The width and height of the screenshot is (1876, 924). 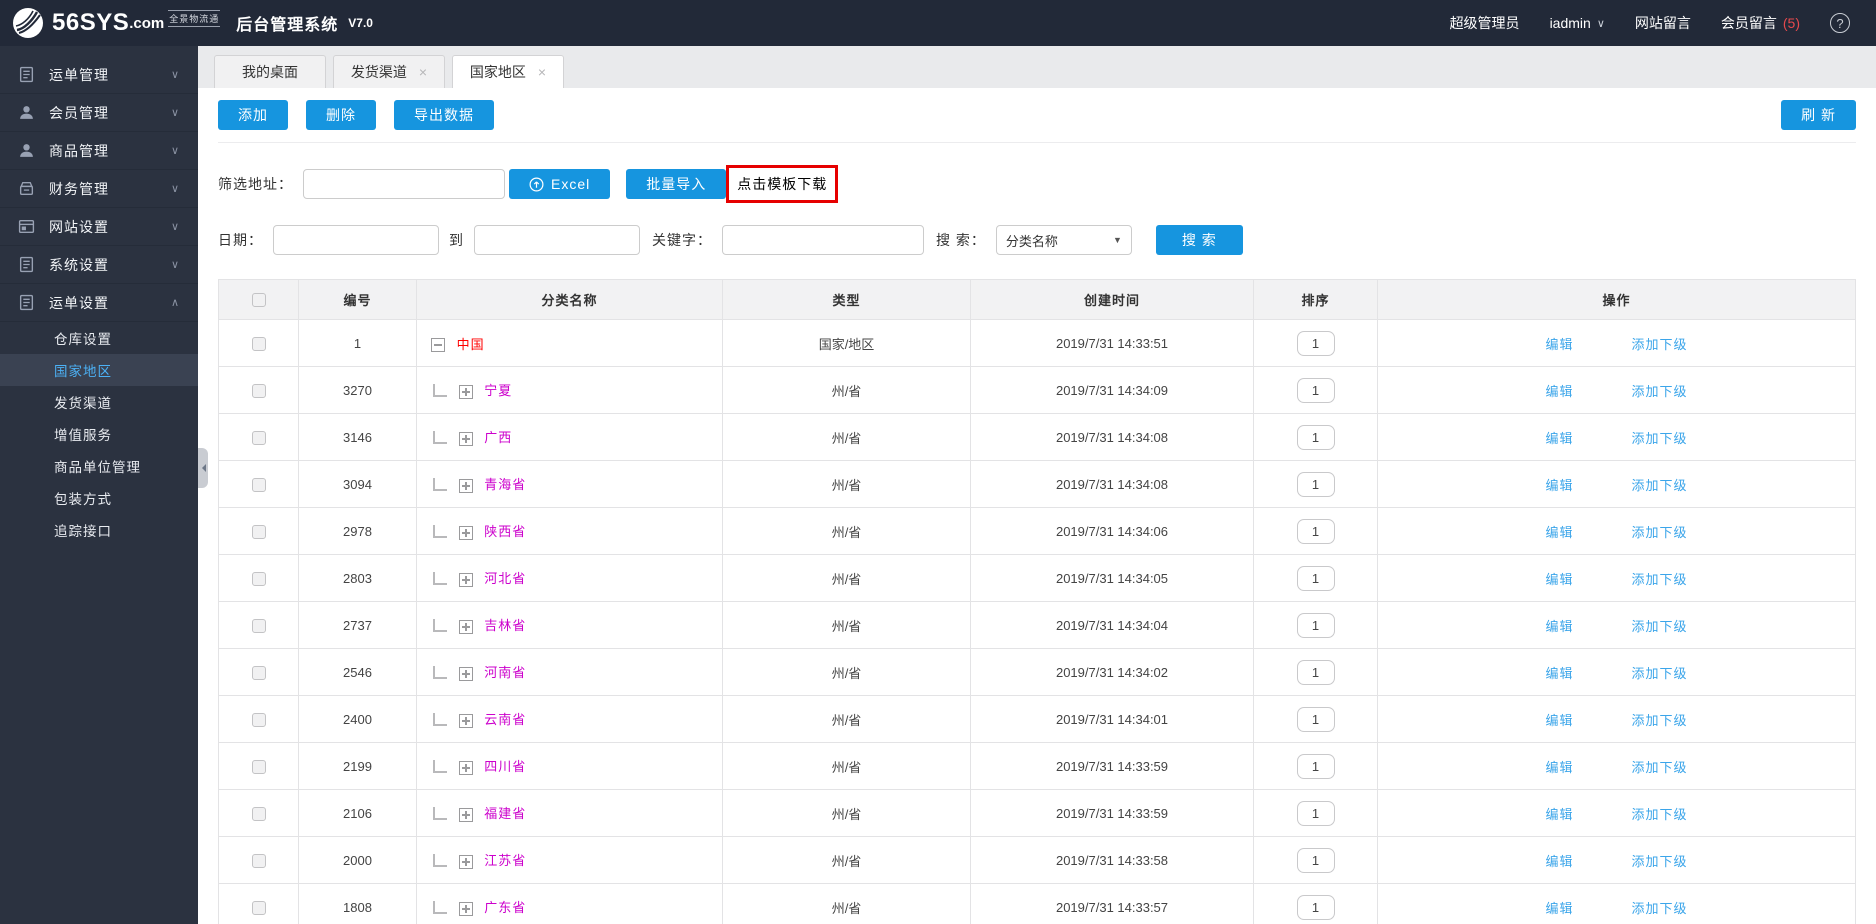 I want to click on sidebar-subitem-shipping-channel: 发货渠道, so click(x=99, y=402).